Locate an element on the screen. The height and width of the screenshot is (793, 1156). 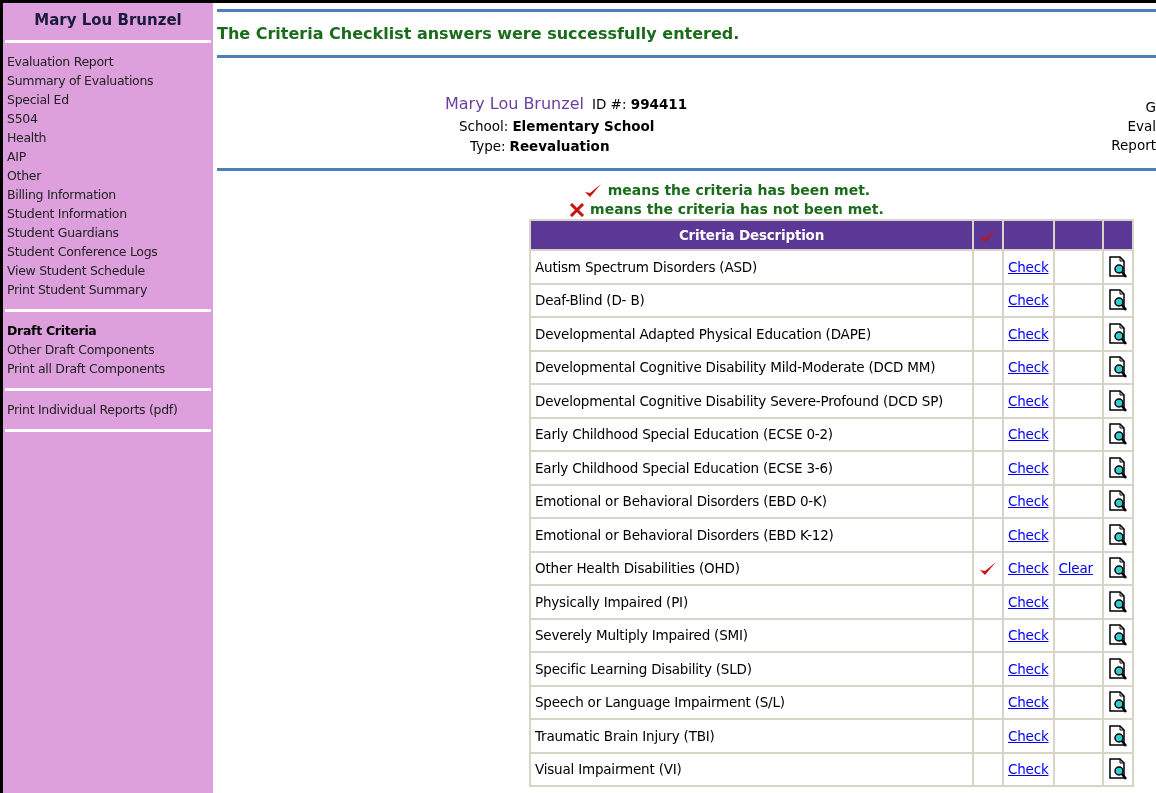
table-cell: Physically Impaired (PI) is located at coordinates (751, 602).